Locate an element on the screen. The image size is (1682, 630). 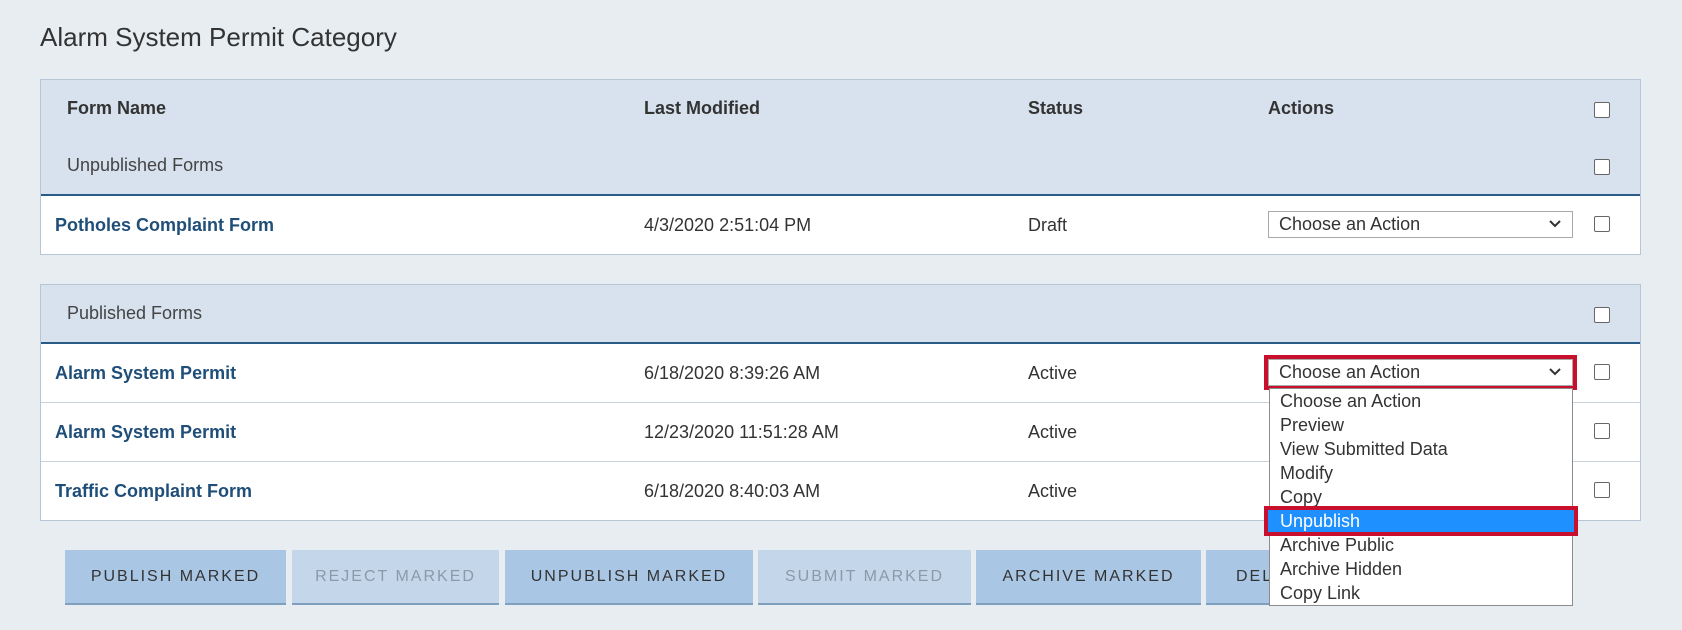
dropdown-option-modify: Modify is located at coordinates (1421, 473).